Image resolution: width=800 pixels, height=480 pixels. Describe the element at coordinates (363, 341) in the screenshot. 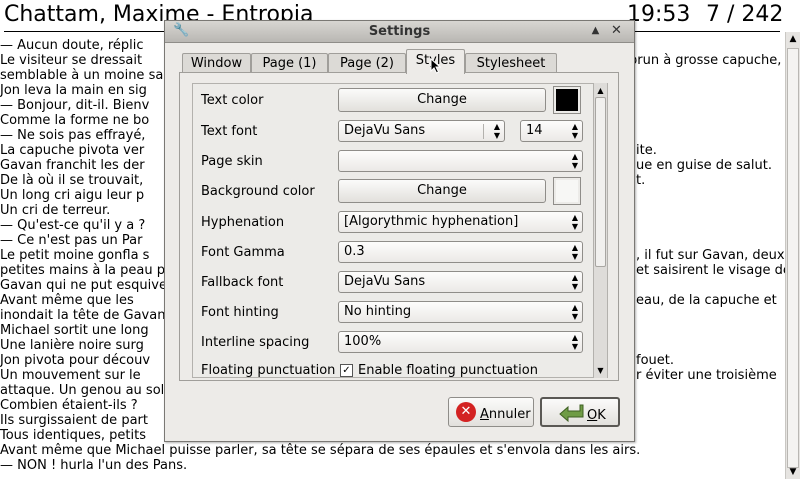

I see `interline-spacing-value: 100%` at that location.